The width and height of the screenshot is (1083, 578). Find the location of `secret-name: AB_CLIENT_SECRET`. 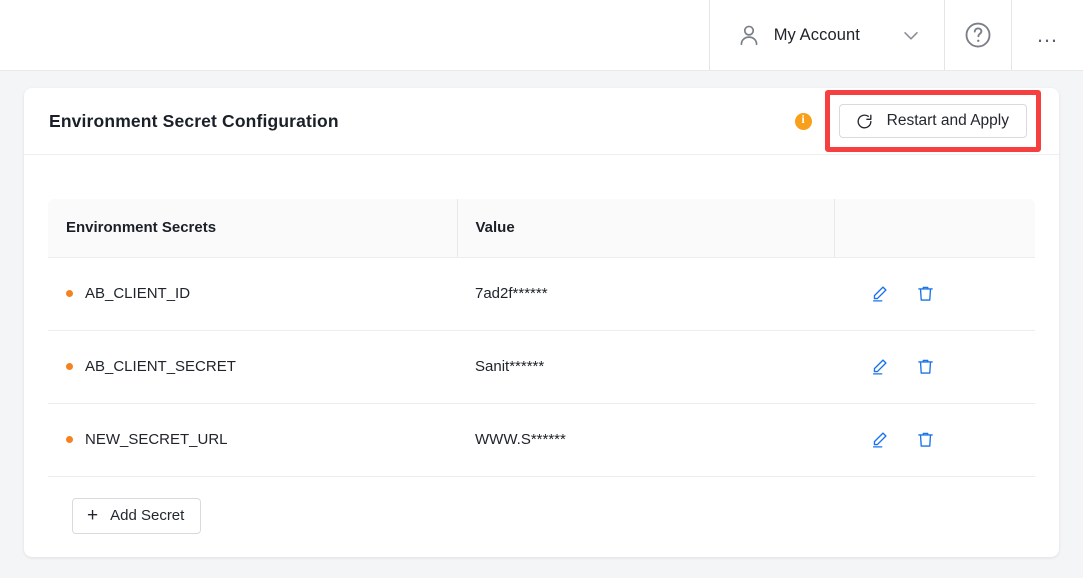

secret-name: AB_CLIENT_SECRET is located at coordinates (160, 366).